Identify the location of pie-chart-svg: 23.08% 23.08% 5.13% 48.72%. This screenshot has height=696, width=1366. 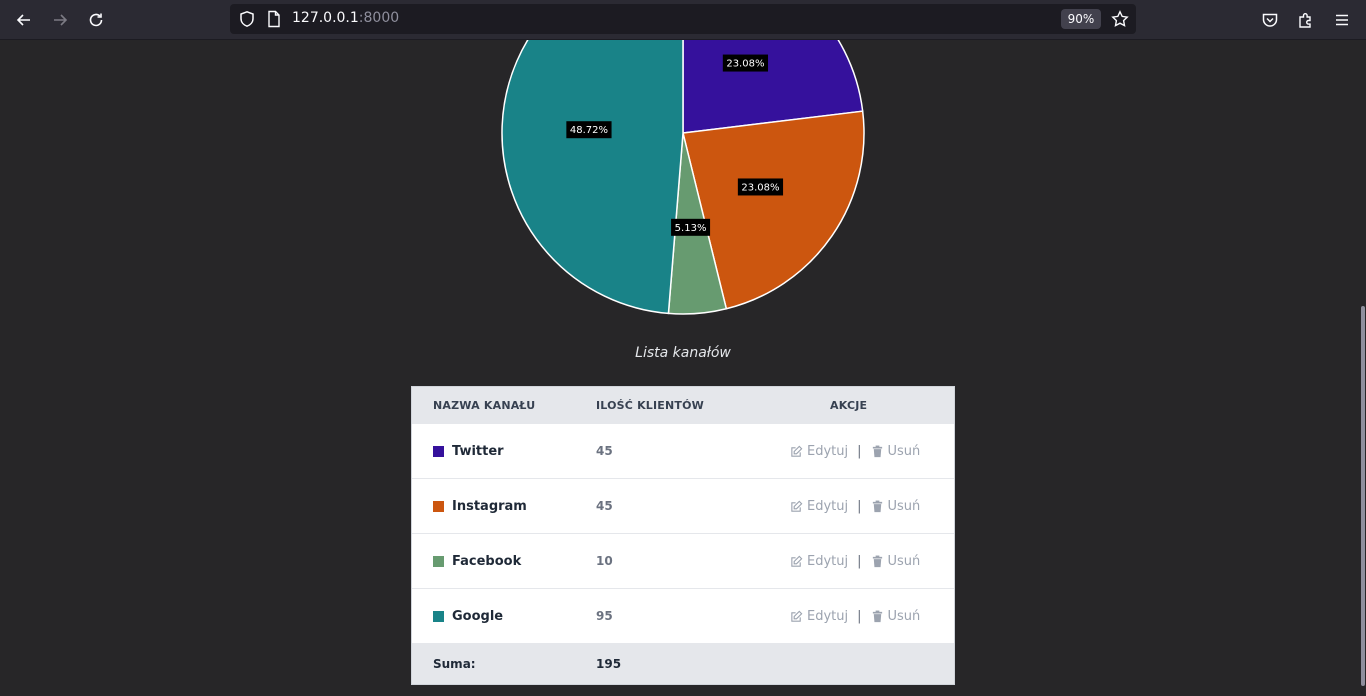
(683, 157).